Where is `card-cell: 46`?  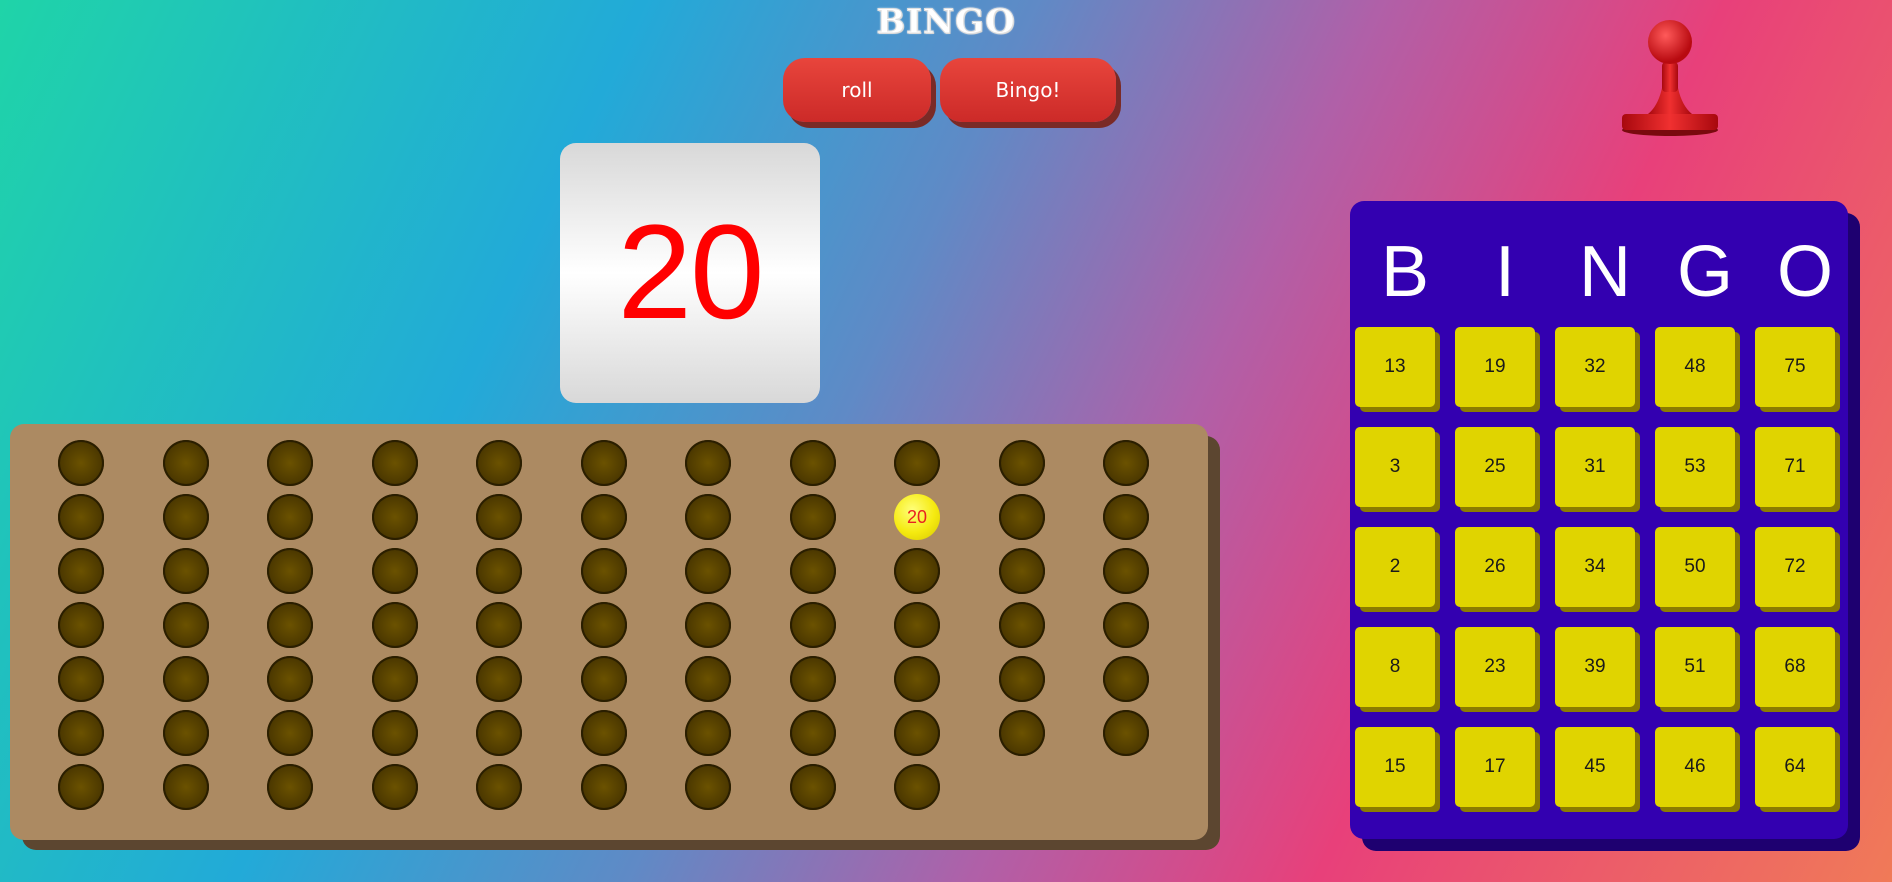
card-cell: 46 is located at coordinates (1695, 767).